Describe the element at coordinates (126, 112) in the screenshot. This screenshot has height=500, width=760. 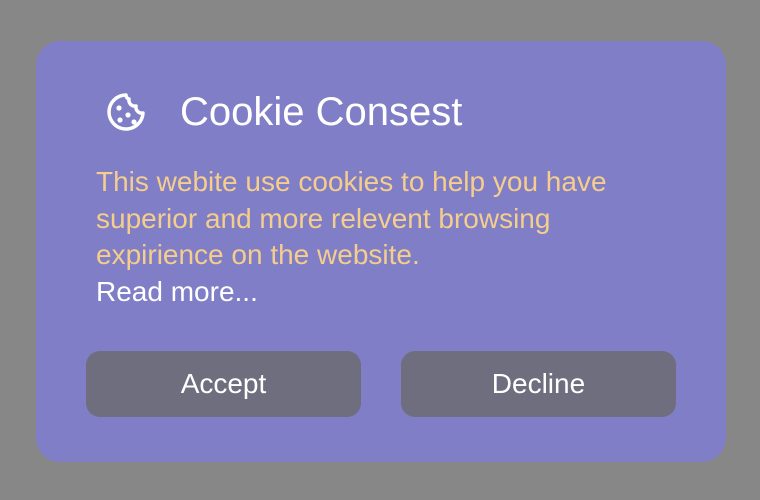
I see `cookie-icon` at that location.